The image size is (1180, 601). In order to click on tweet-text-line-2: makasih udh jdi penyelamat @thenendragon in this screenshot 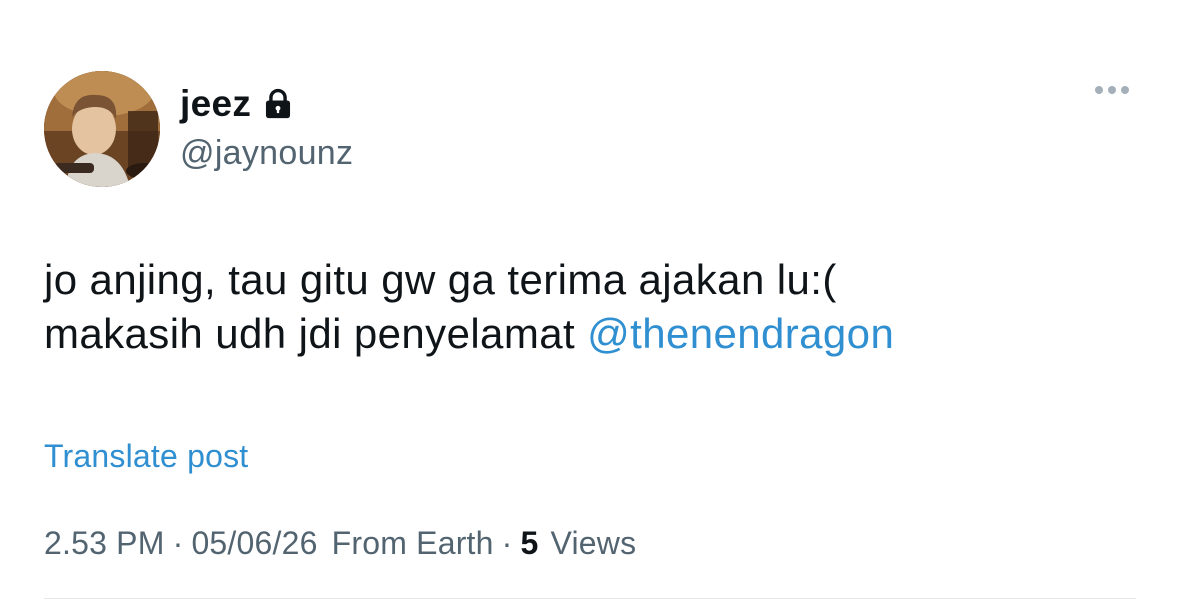, I will do `click(589, 334)`.